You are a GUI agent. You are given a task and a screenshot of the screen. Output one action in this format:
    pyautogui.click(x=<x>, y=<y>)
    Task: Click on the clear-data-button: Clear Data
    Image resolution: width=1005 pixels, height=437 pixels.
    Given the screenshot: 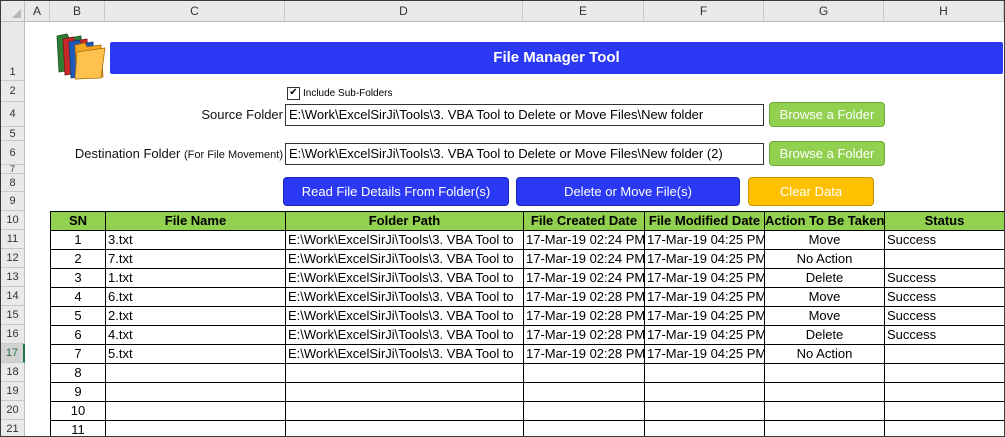 What is the action you would take?
    pyautogui.click(x=811, y=191)
    